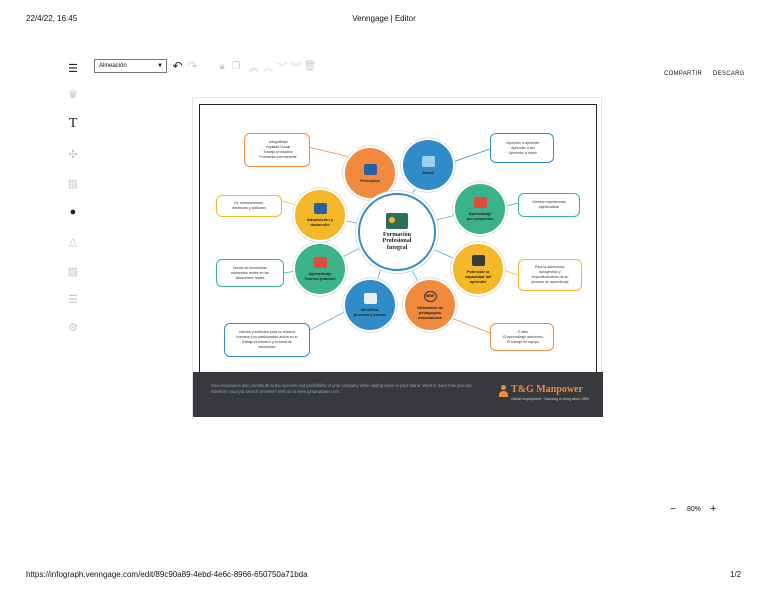  I want to click on adquisicion-icon, so click(320, 208).